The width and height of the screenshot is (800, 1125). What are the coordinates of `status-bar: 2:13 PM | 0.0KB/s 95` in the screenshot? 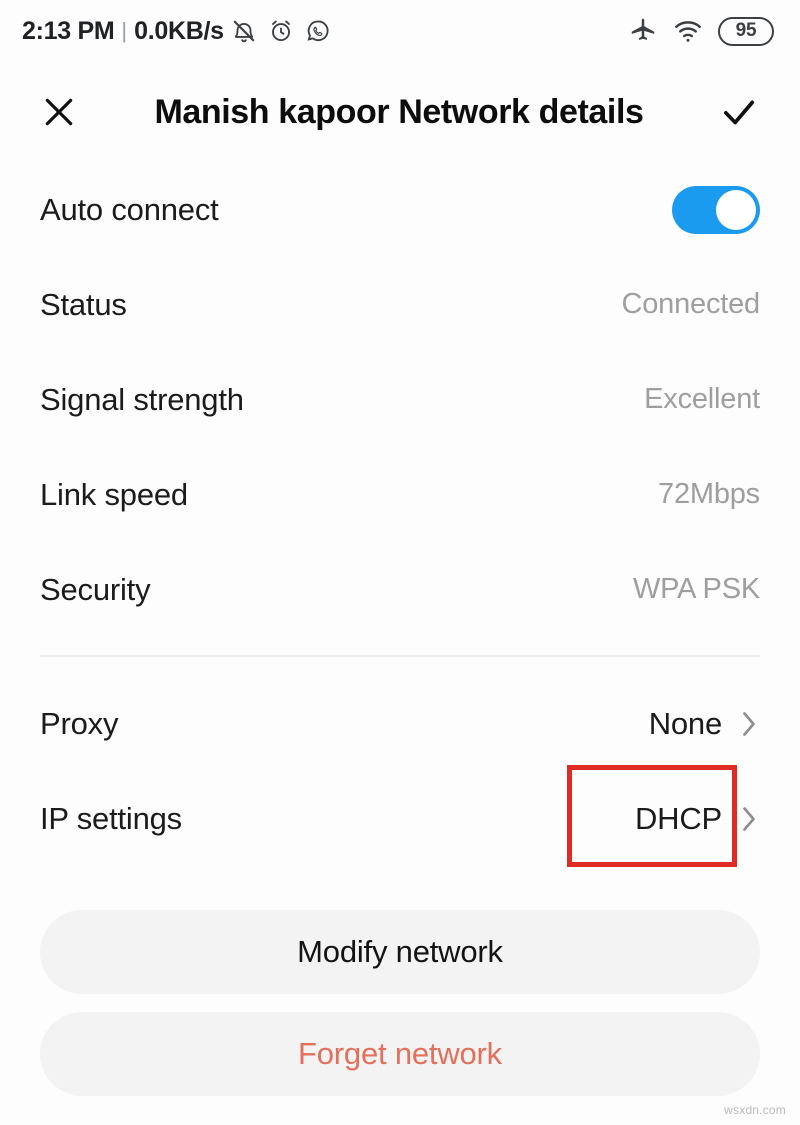 It's located at (400, 31).